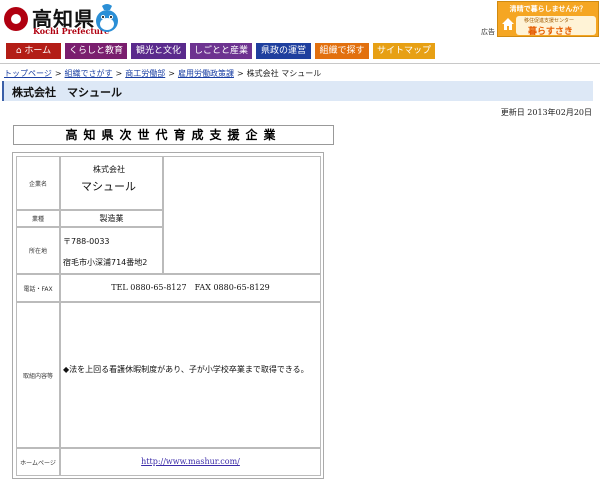 The height and width of the screenshot is (502, 600). I want to click on homepage-link: http://www.mashur.com/, so click(190, 461).